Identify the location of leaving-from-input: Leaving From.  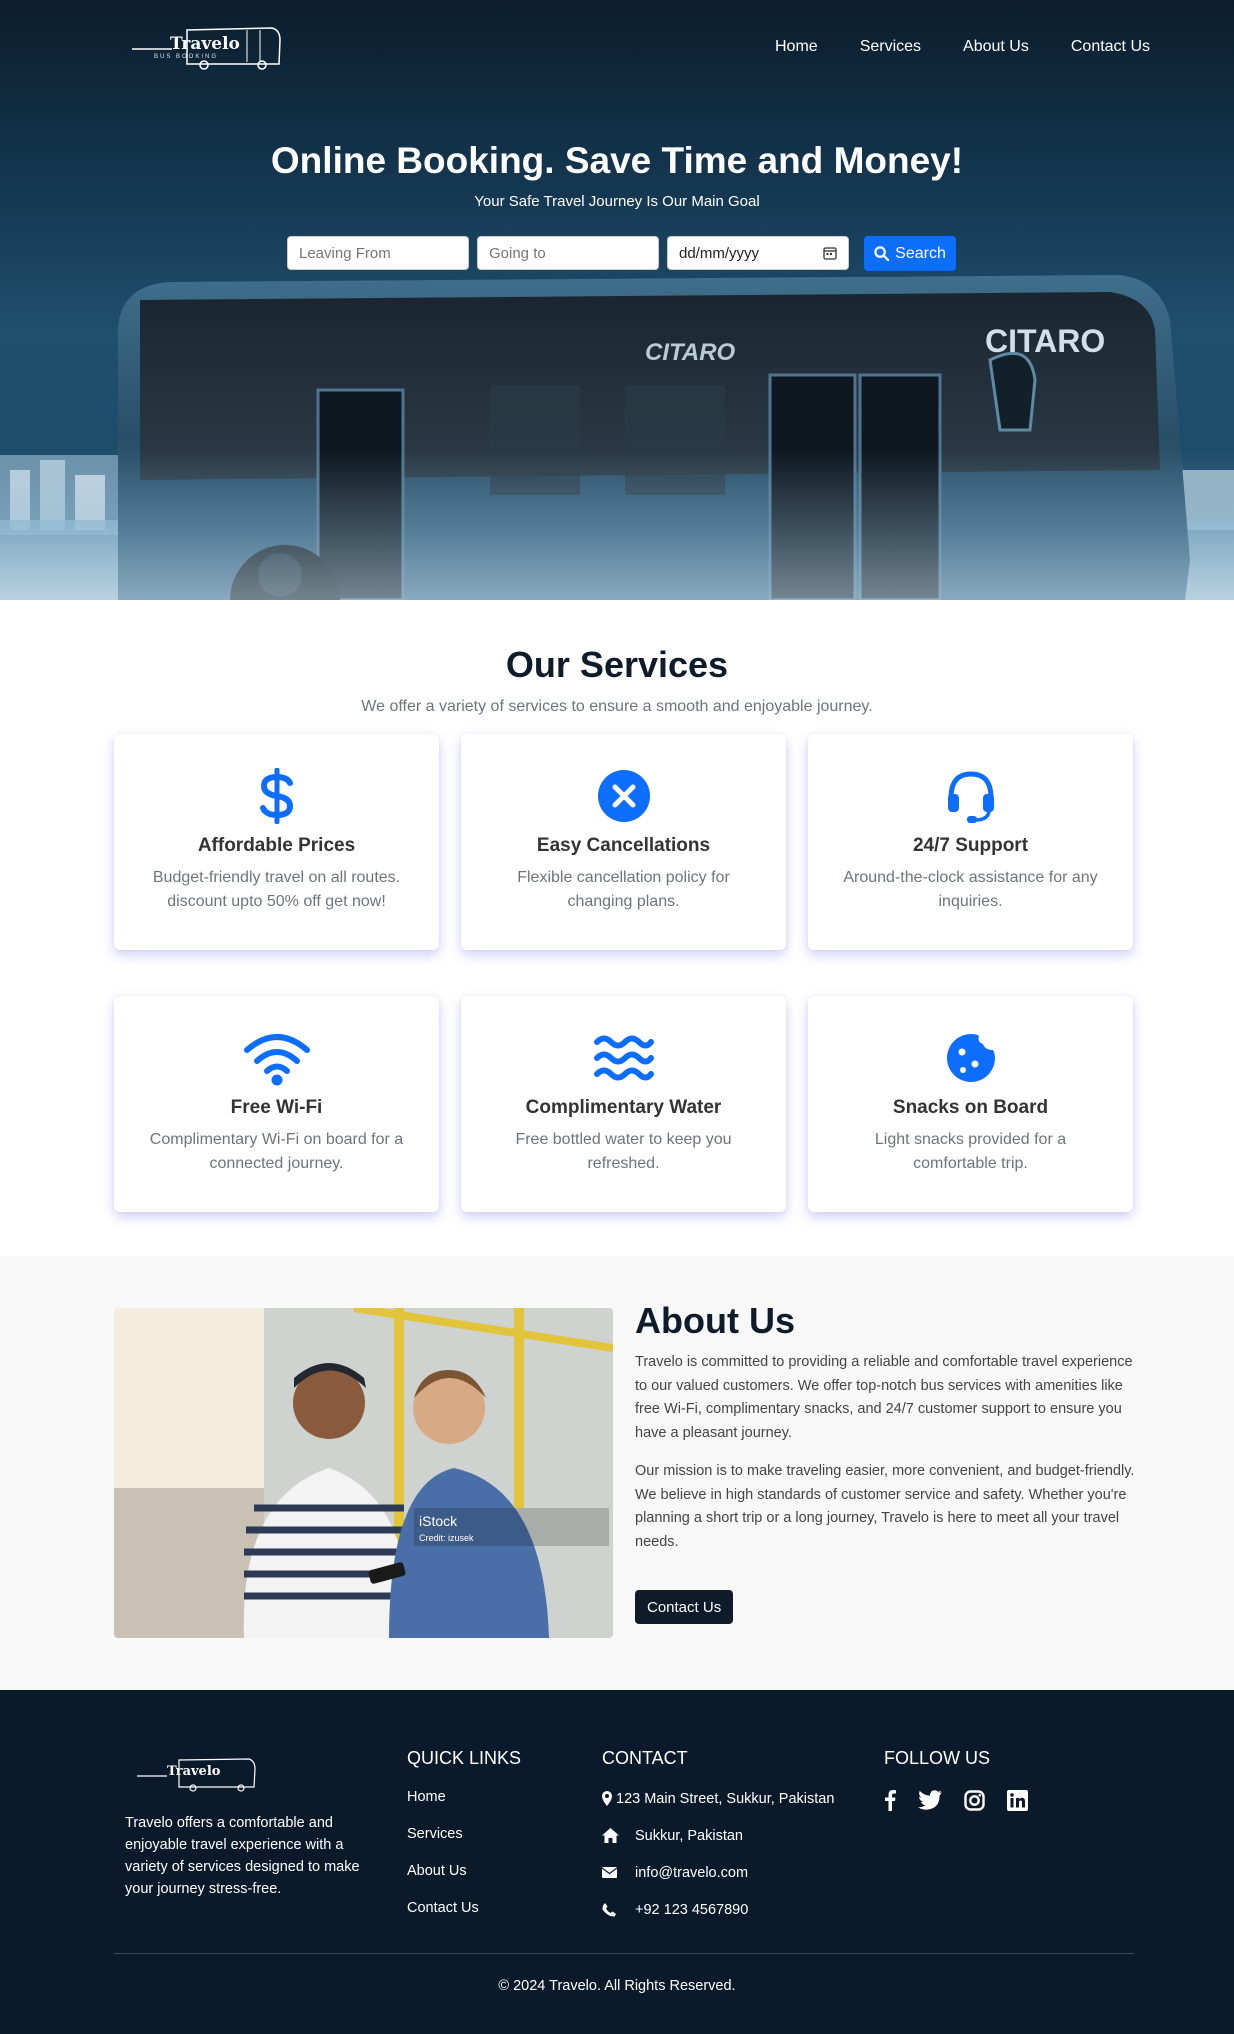
(378, 253).